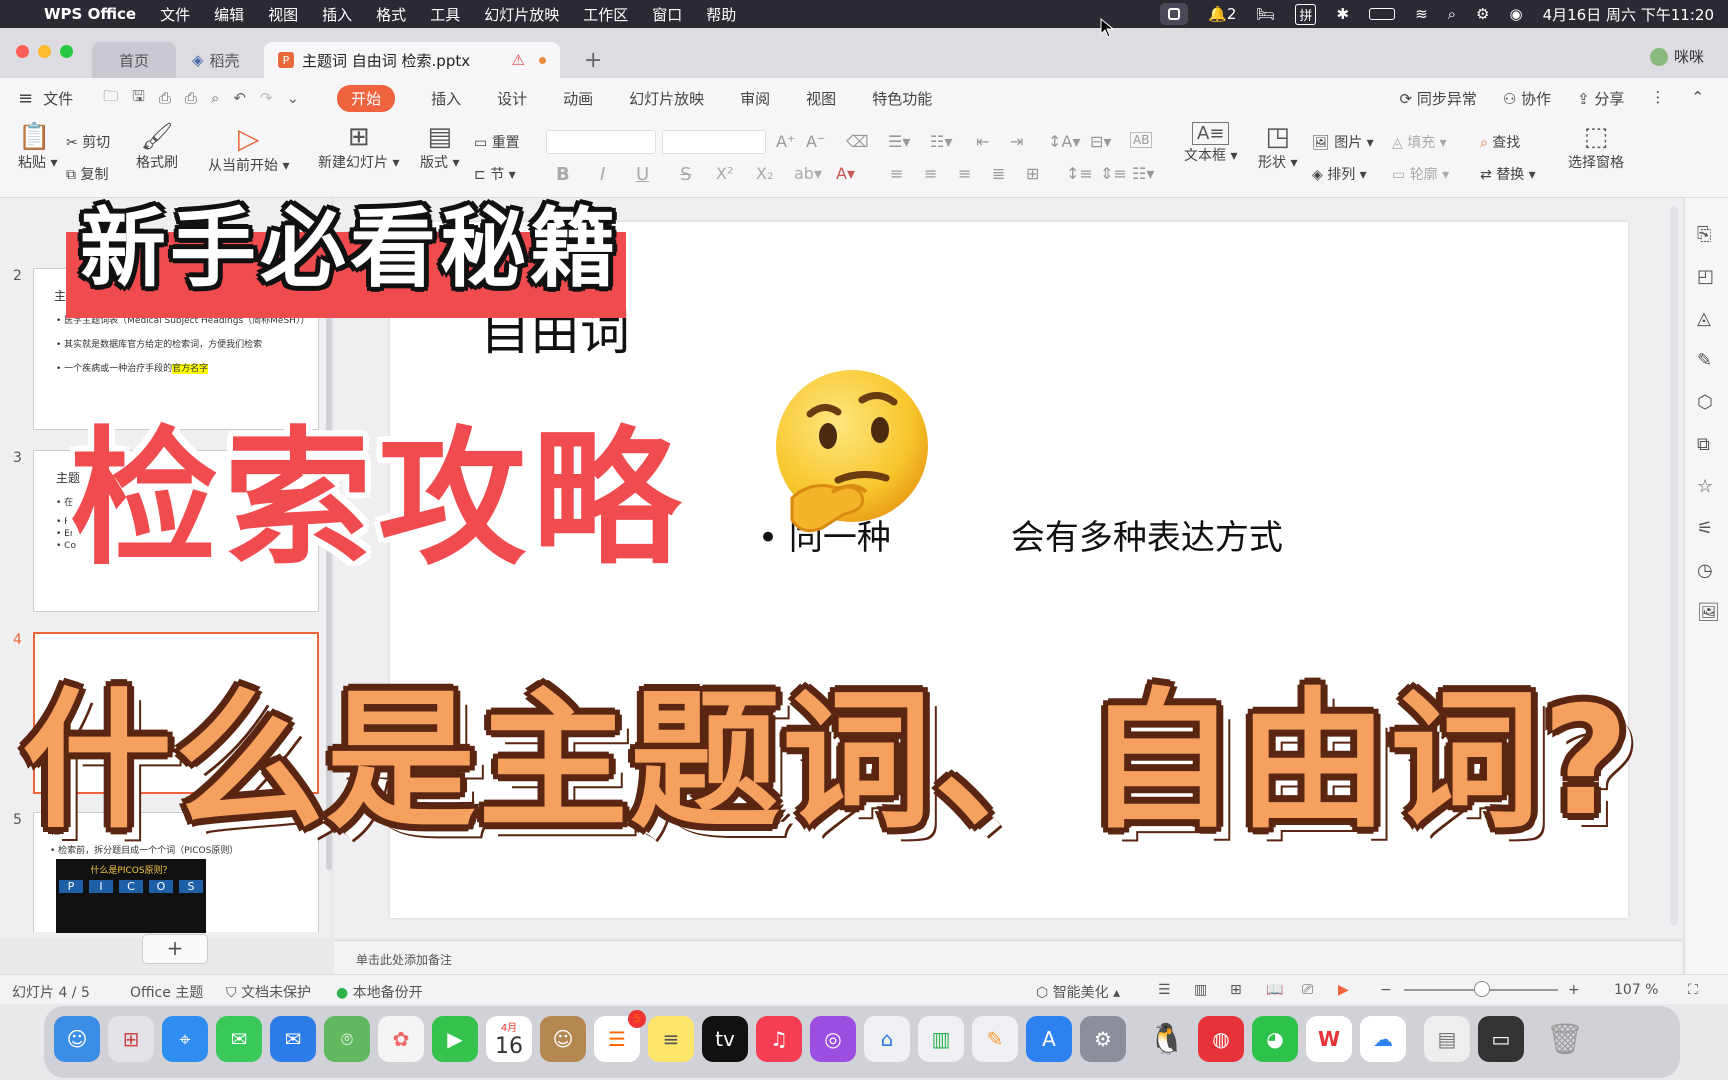  What do you see at coordinates (88, 142) in the screenshot?
I see `cut-button: ✂ 剪切` at bounding box center [88, 142].